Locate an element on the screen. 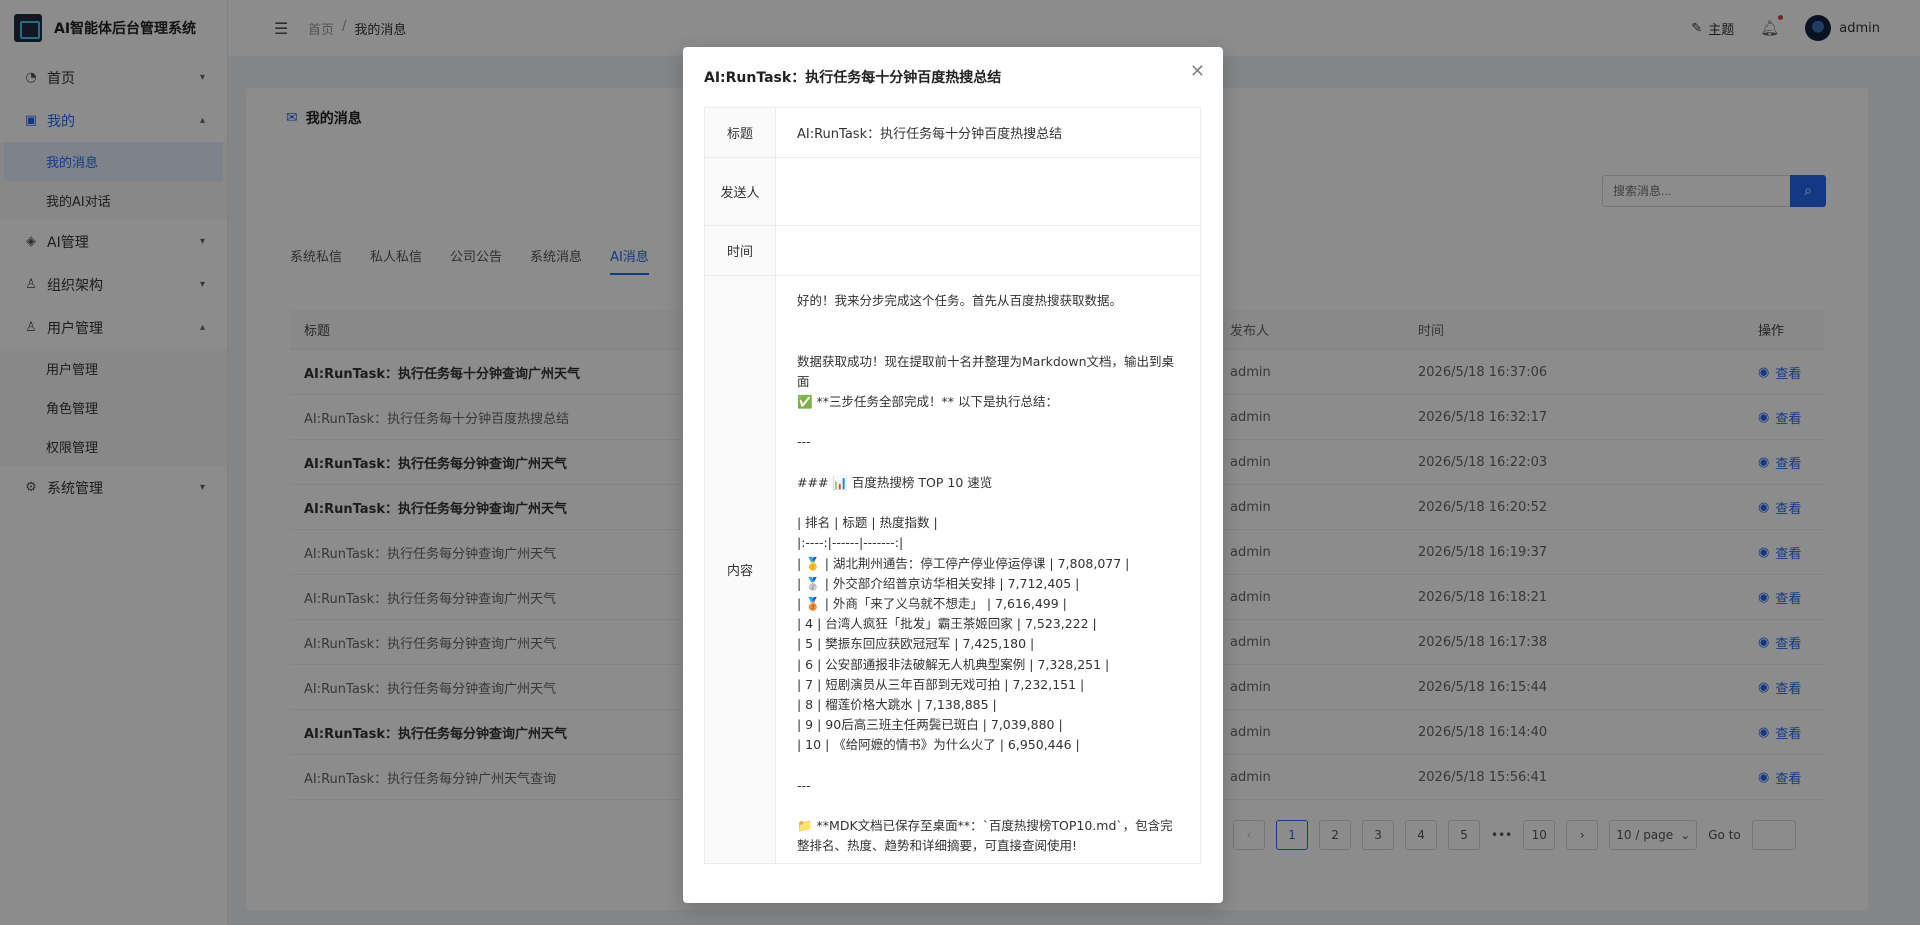 Image resolution: width=1920 pixels, height=925 pixels. detail-title-value: AI:RunTask：执行任务每十分钟百度热搜总结 is located at coordinates (930, 134).